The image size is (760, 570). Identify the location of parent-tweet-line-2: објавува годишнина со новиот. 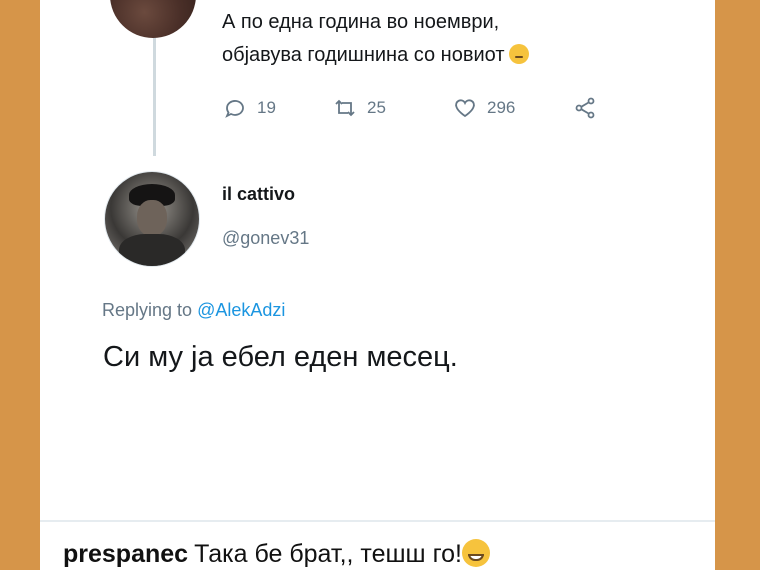
(375, 55).